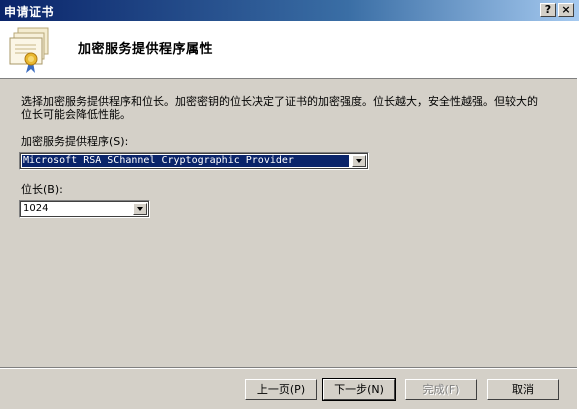 This screenshot has width=579, height=409. I want to click on title-bar: 申请证书 ? ×, so click(289, 10).